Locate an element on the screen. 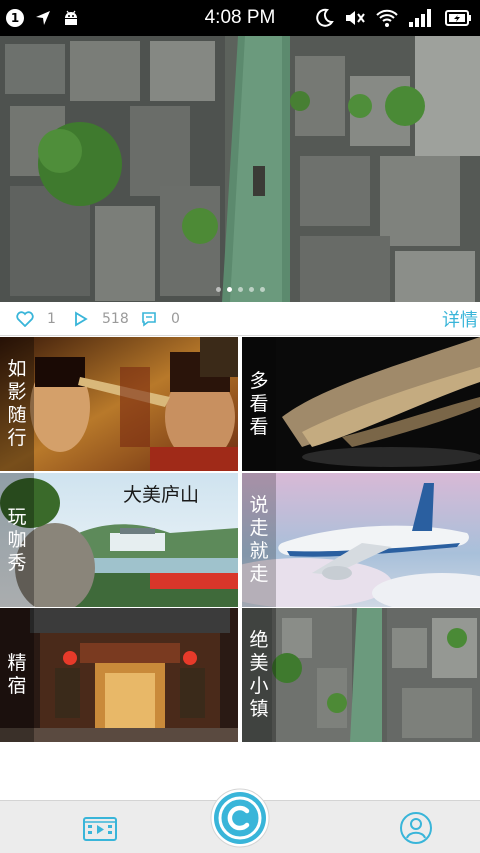 Image resolution: width=480 pixels, height=853 pixels. wifi-icon is located at coordinates (387, 18).